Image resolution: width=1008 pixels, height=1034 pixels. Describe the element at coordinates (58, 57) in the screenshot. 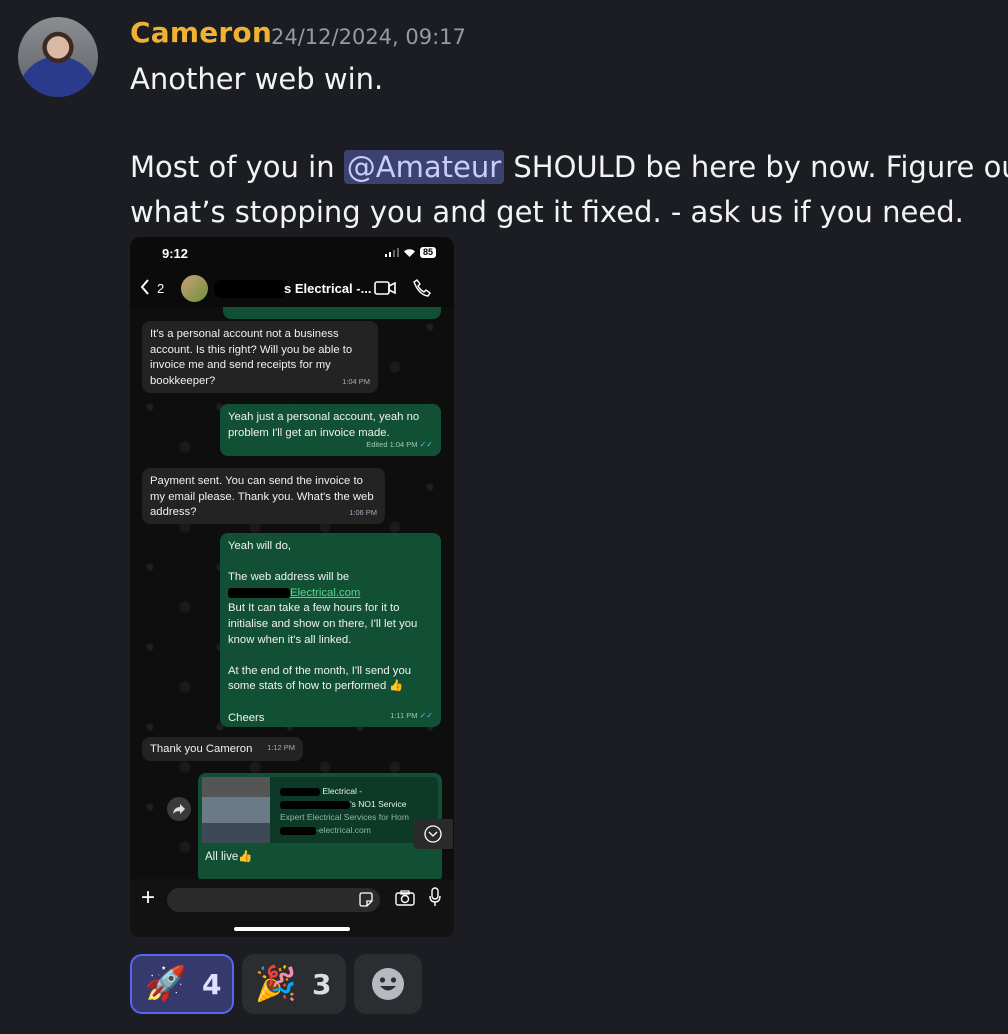

I see `user-avatar` at that location.